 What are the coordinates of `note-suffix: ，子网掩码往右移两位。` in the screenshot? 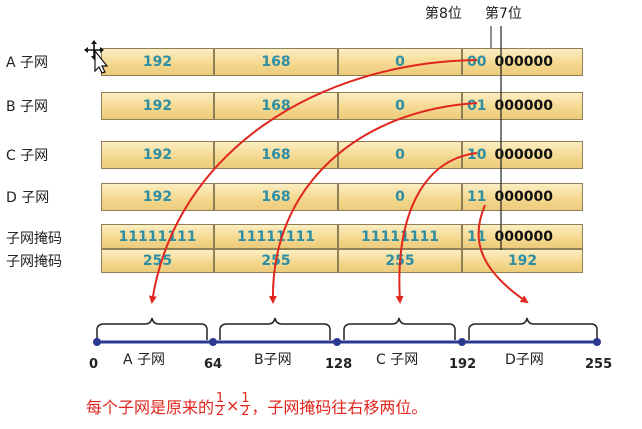 It's located at (339, 407).